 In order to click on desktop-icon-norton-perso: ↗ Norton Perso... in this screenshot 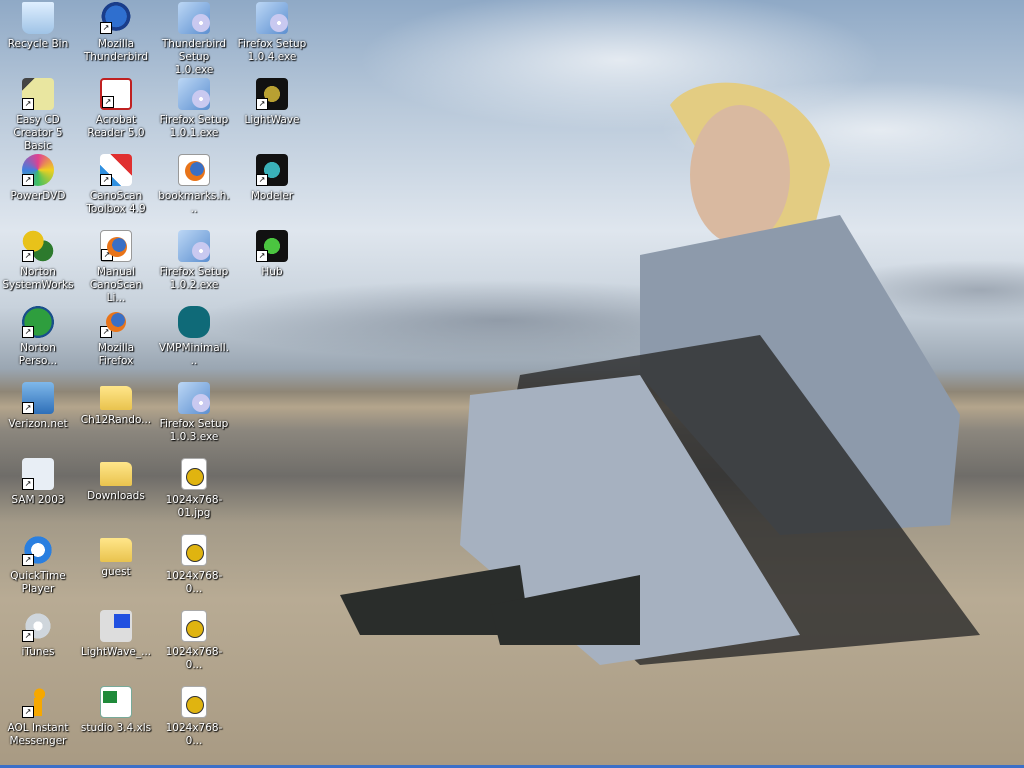, I will do `click(38, 342)`.